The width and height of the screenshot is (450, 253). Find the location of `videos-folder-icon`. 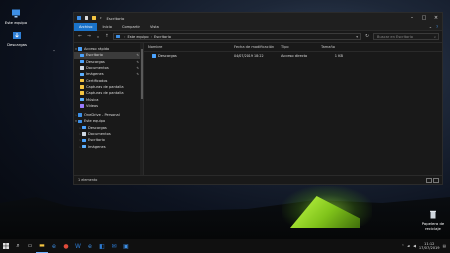

videos-folder-icon is located at coordinates (82, 106).